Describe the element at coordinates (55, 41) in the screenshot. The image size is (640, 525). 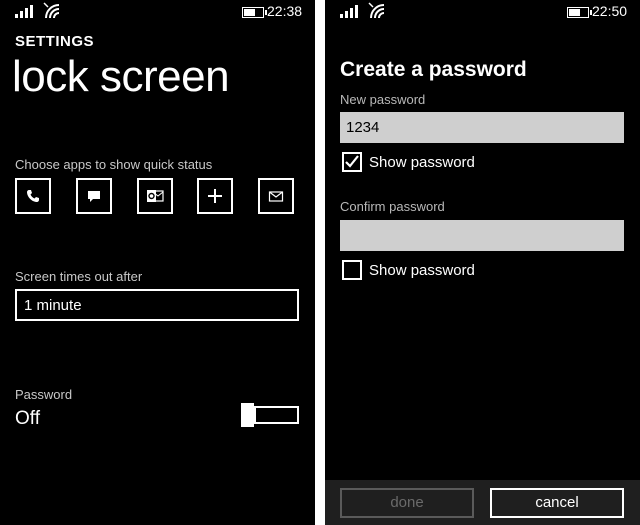
I see `app-name: SETTINGS` at that location.